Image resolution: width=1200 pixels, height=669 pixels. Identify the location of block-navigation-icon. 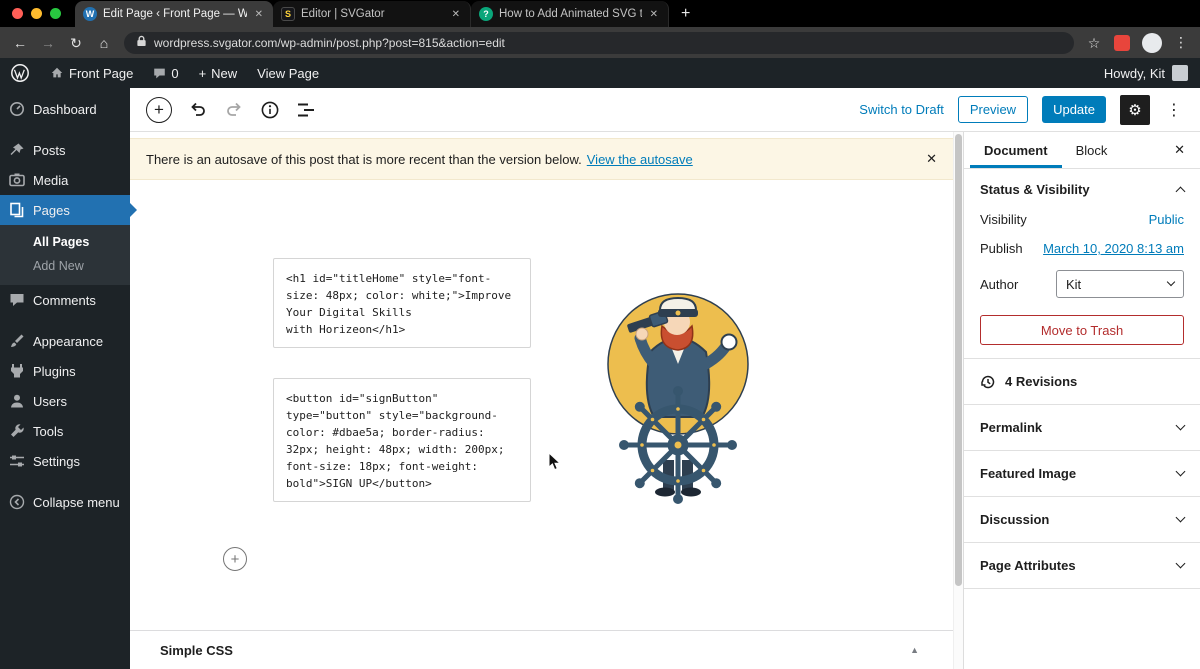
(306, 110).